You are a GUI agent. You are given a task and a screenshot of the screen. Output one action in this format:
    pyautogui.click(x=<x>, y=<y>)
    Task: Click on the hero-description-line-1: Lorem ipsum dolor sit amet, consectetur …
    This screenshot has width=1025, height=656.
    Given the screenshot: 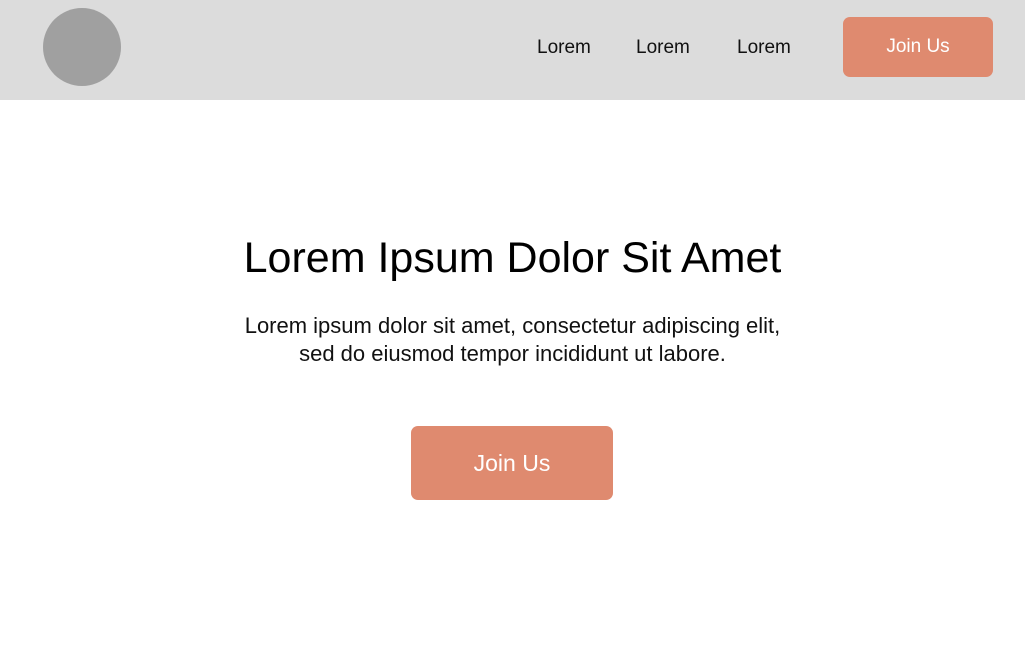 What is the action you would take?
    pyautogui.click(x=512, y=325)
    